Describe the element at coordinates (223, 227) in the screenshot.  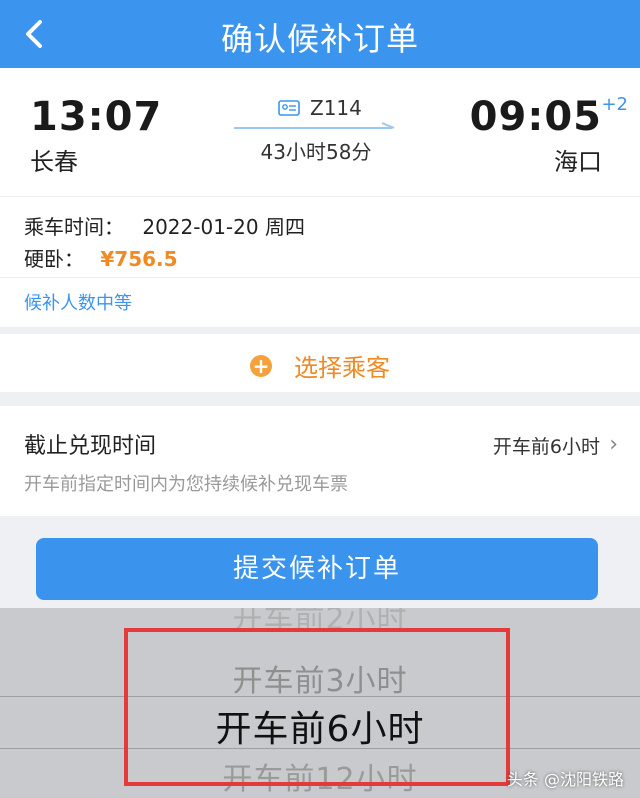
I see `travel-date-value: 2022-01-20 周四` at that location.